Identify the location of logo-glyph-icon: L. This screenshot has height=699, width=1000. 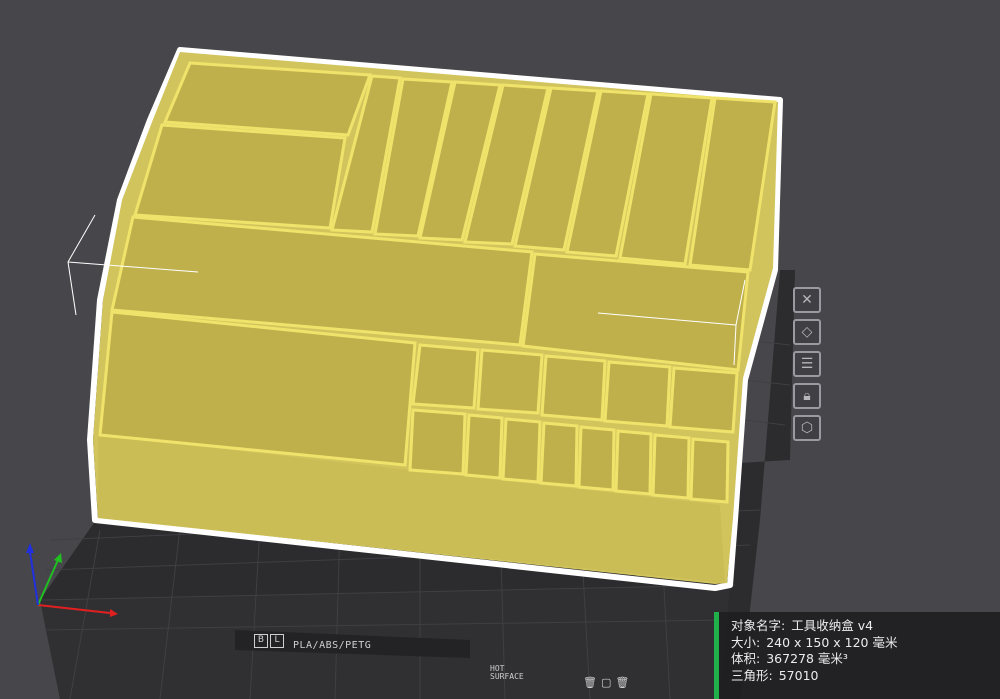
(277, 641).